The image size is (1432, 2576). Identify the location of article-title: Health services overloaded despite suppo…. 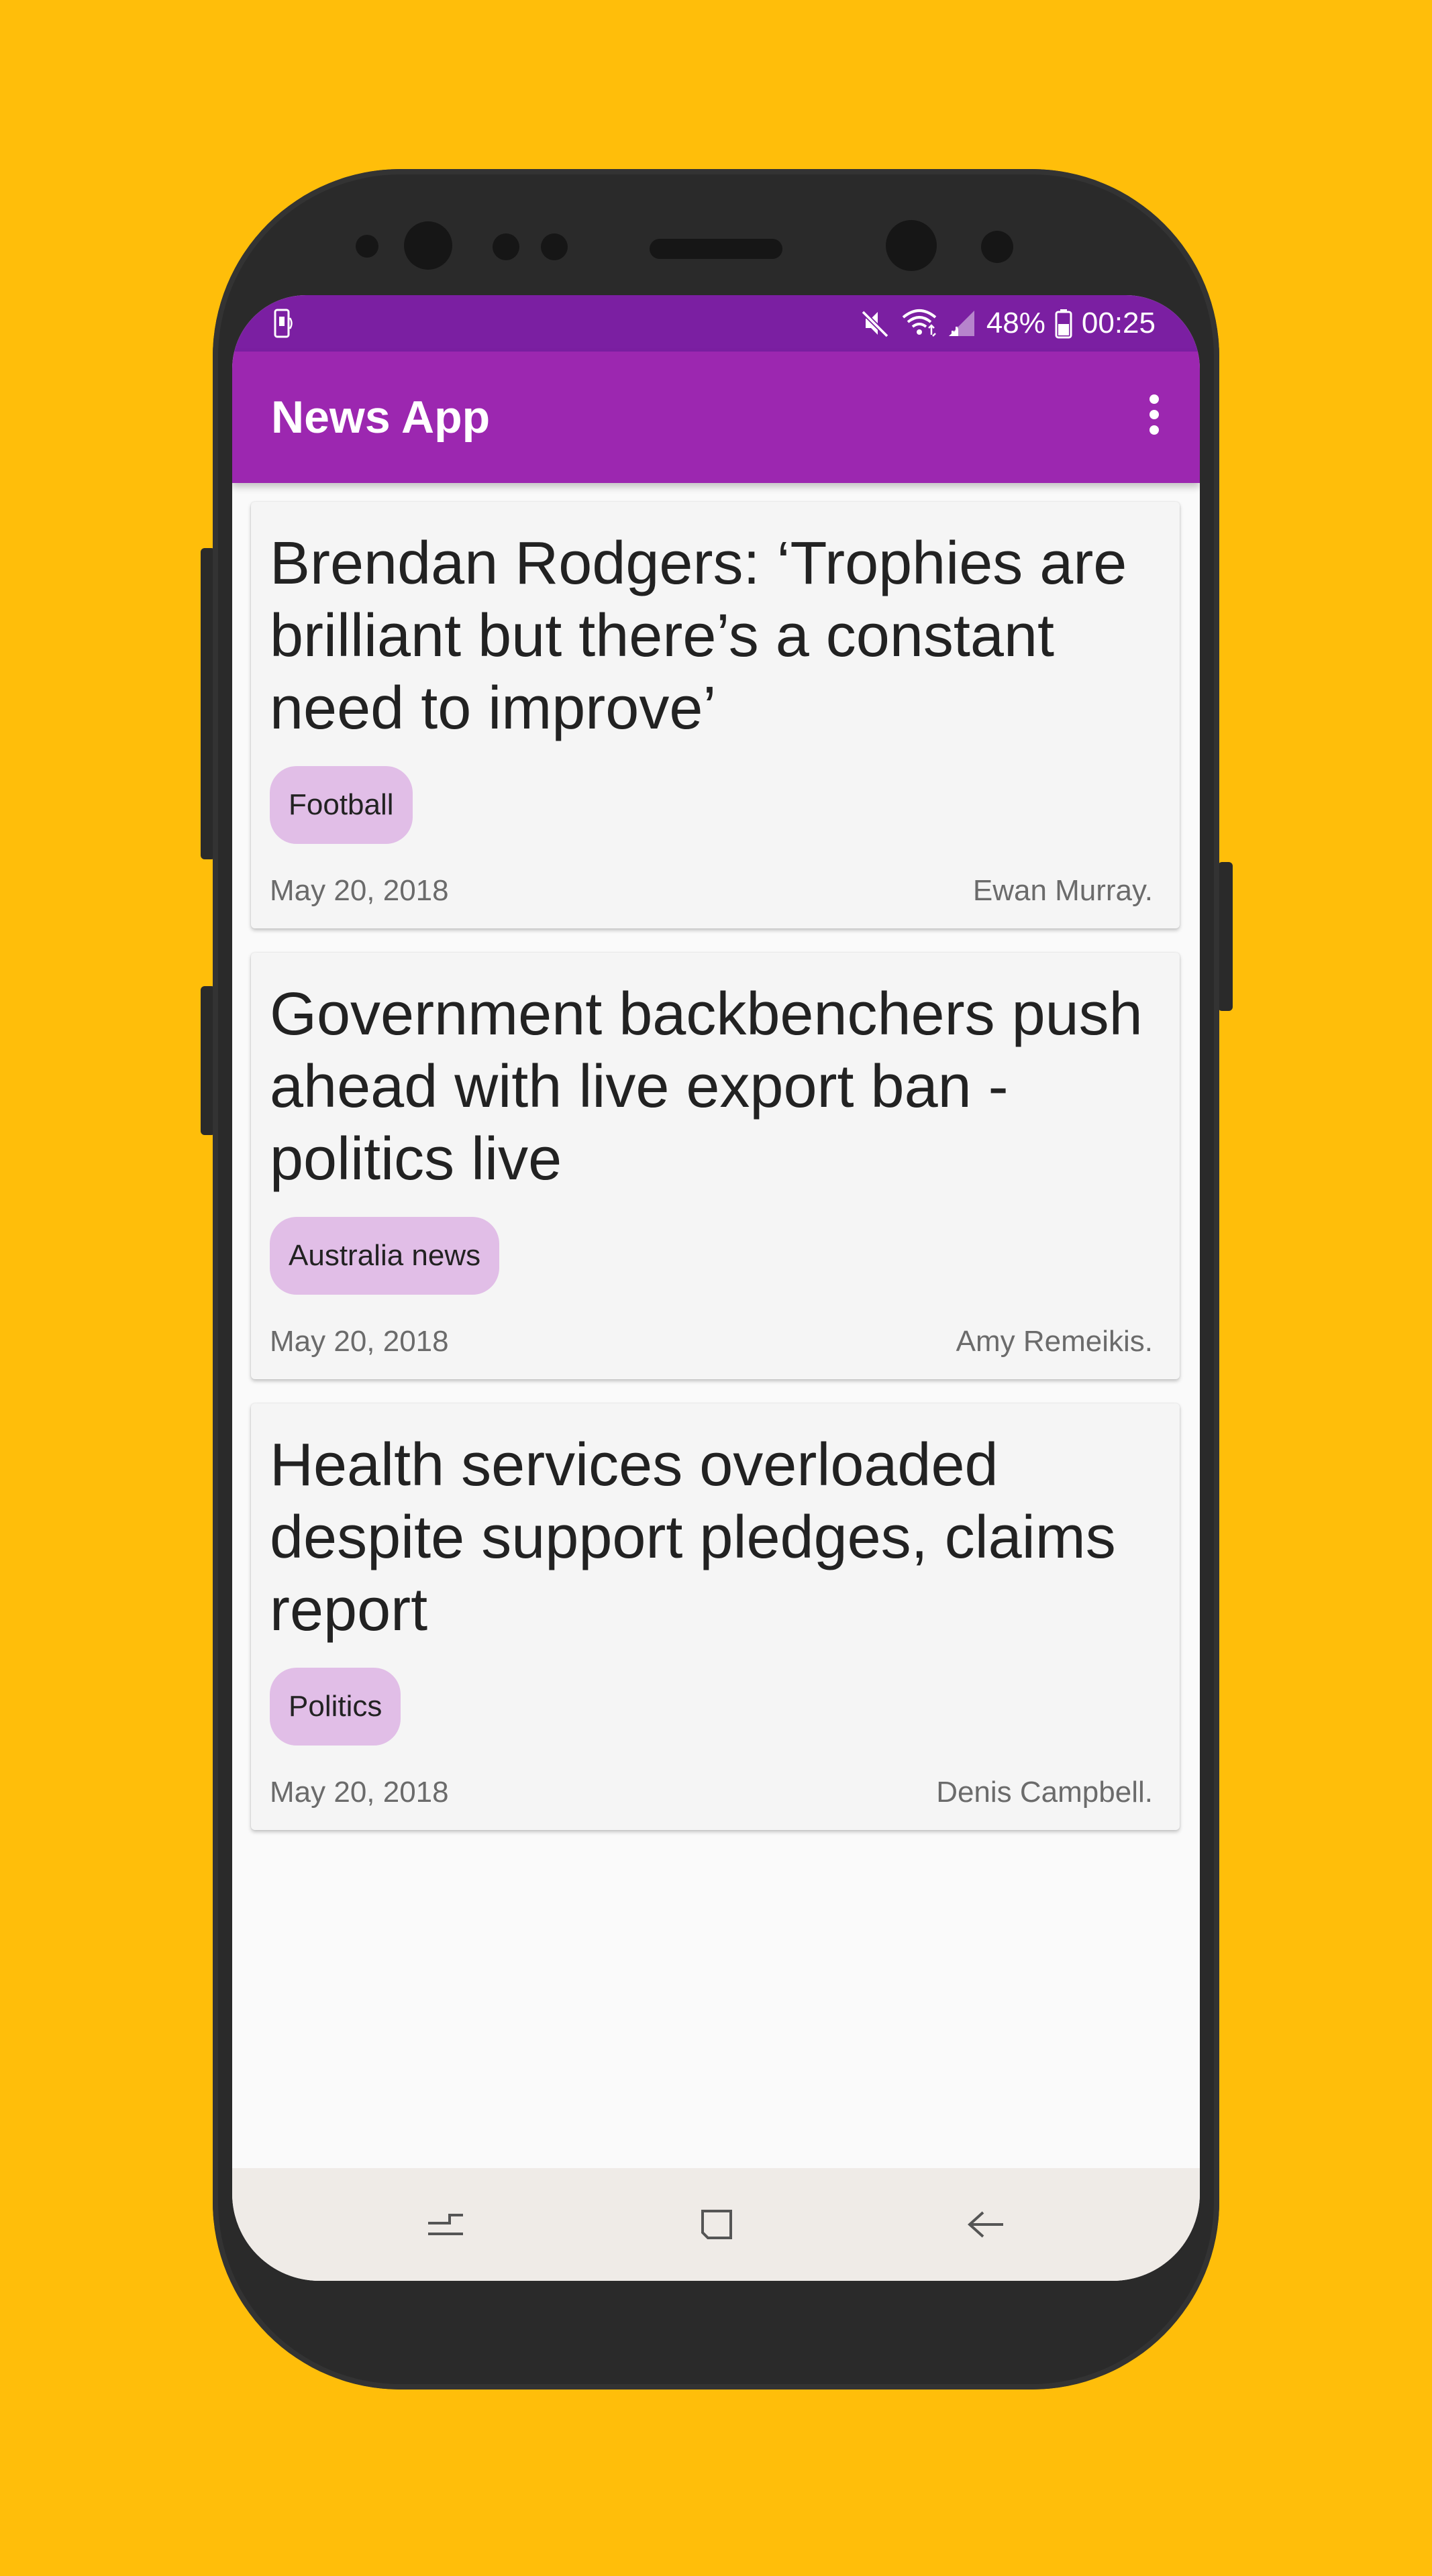
(693, 1538).